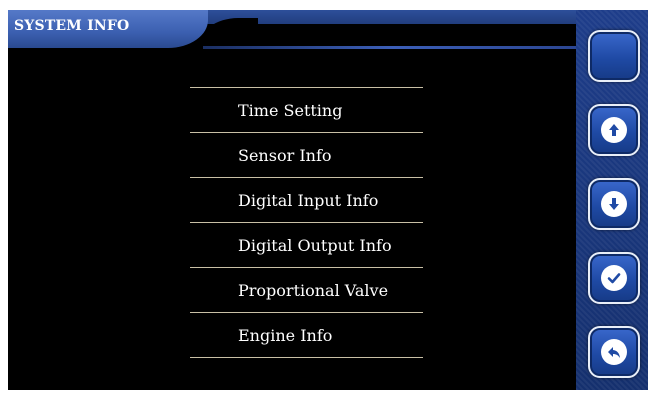  I want to click on menu-item-sensor-info: Sensor Info, so click(306, 155).